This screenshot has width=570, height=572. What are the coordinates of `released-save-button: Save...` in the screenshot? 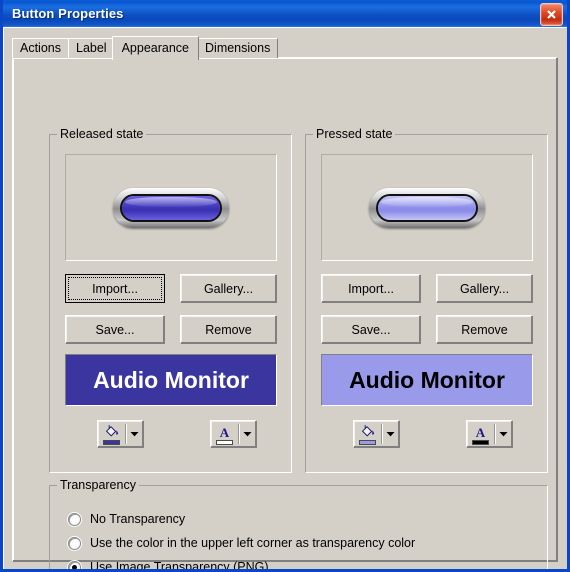 It's located at (115, 329).